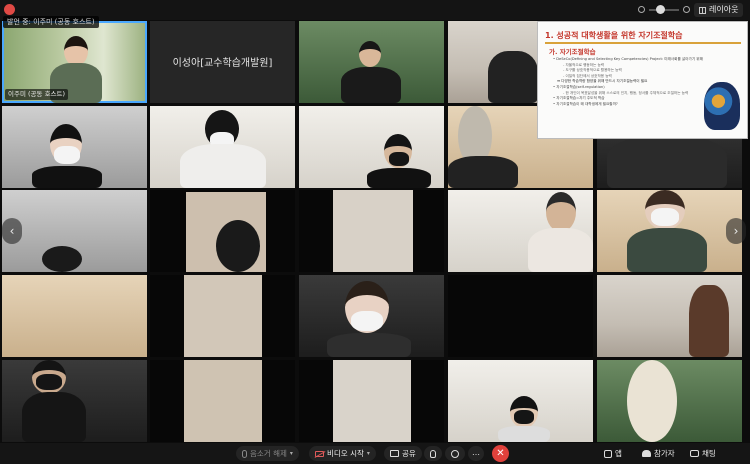  What do you see at coordinates (375, 10) in the screenshot?
I see `top-bar: 레이아웃` at bounding box center [375, 10].